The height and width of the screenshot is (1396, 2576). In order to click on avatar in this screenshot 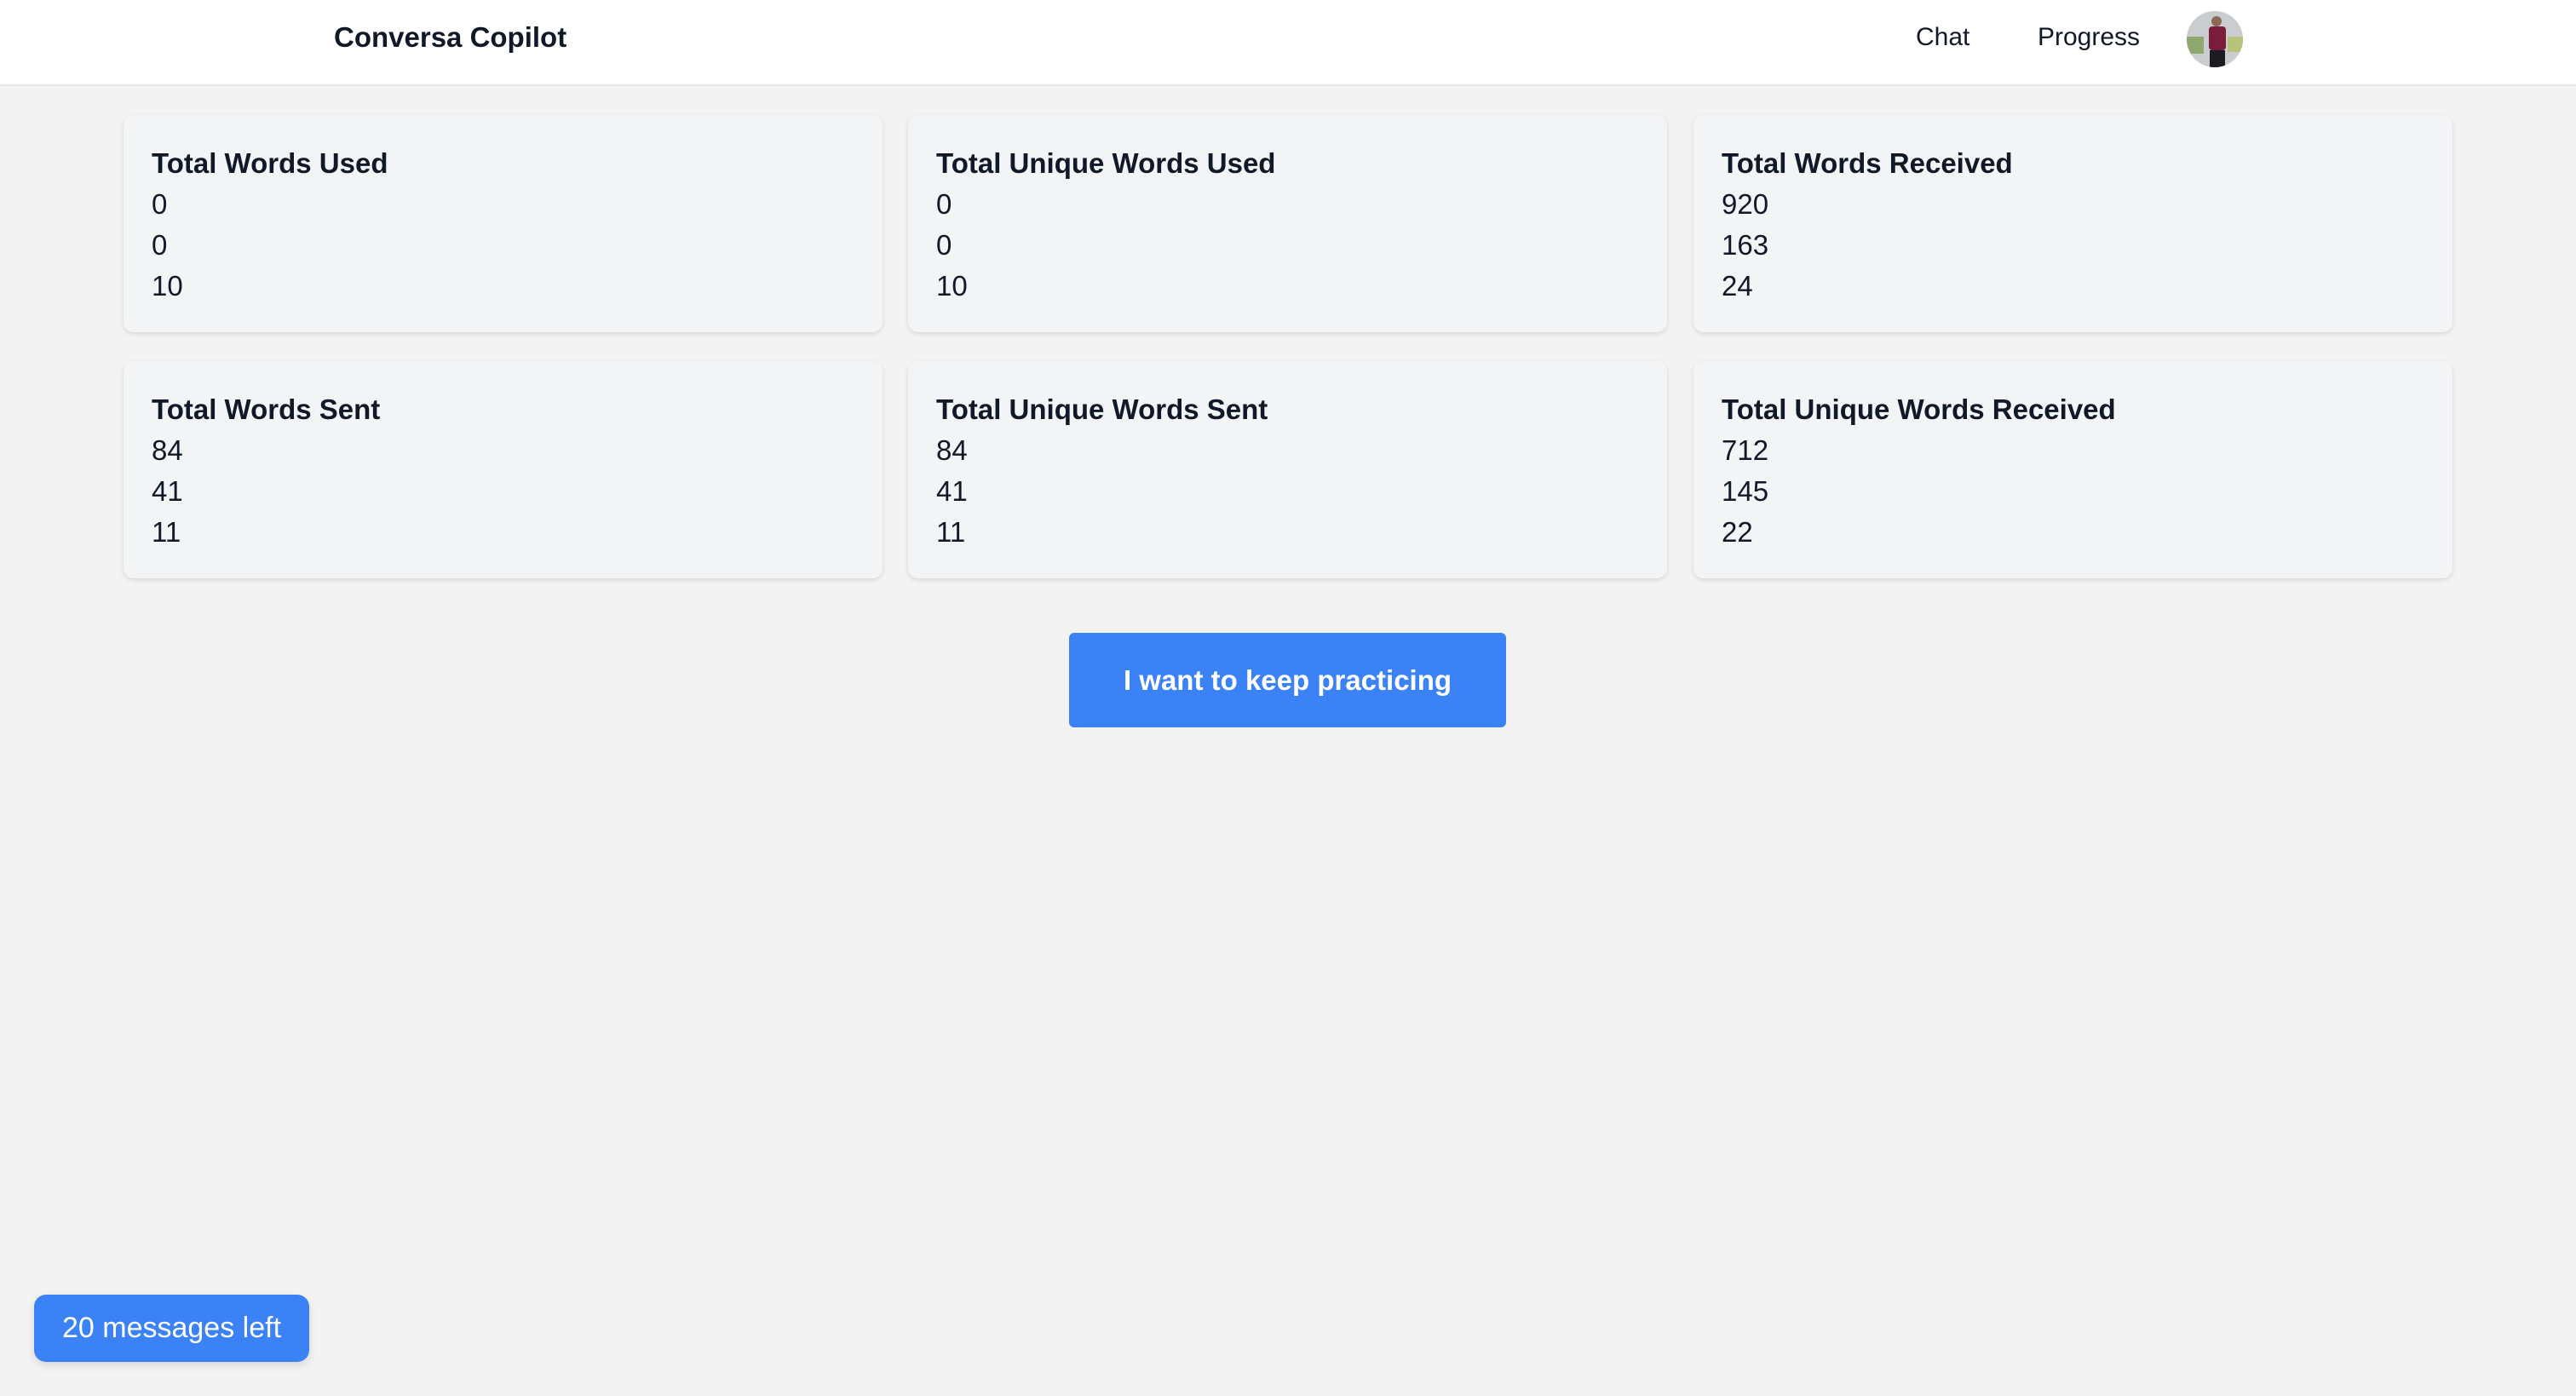, I will do `click(2215, 39)`.